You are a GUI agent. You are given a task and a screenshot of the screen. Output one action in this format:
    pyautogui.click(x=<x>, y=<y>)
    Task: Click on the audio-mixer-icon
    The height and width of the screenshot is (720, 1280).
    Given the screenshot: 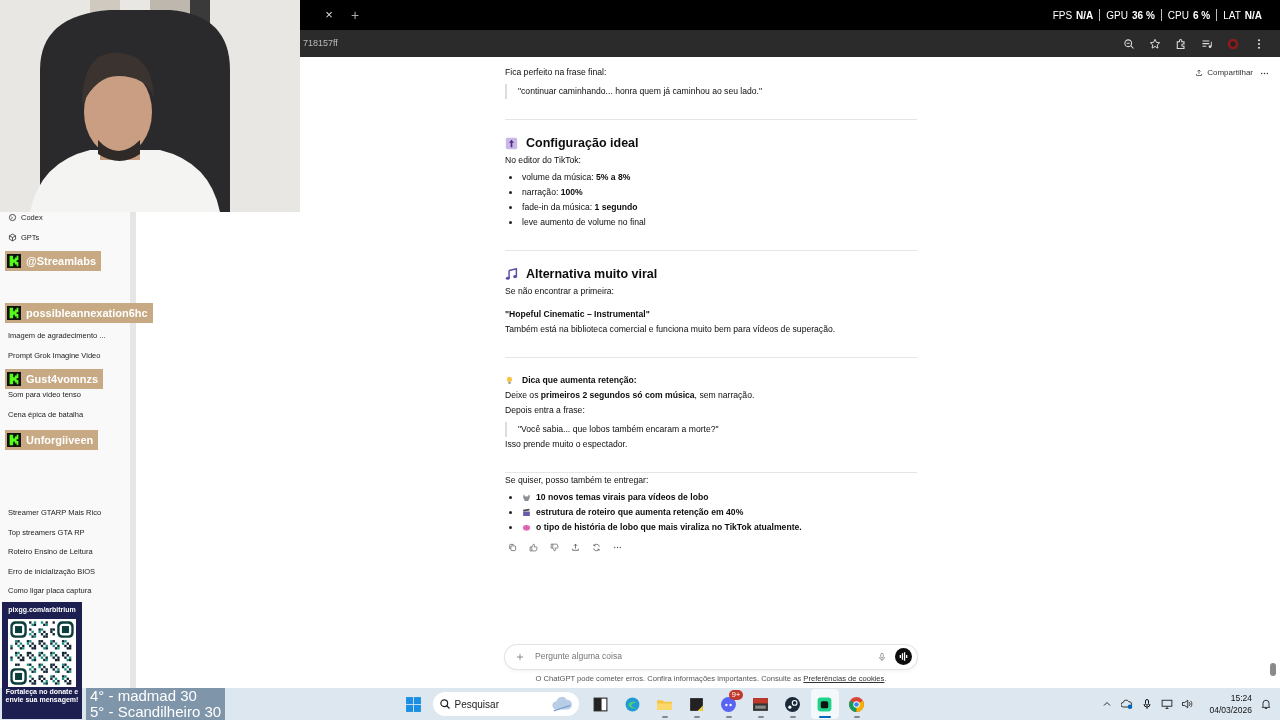 What is the action you would take?
    pyautogui.click(x=760, y=704)
    